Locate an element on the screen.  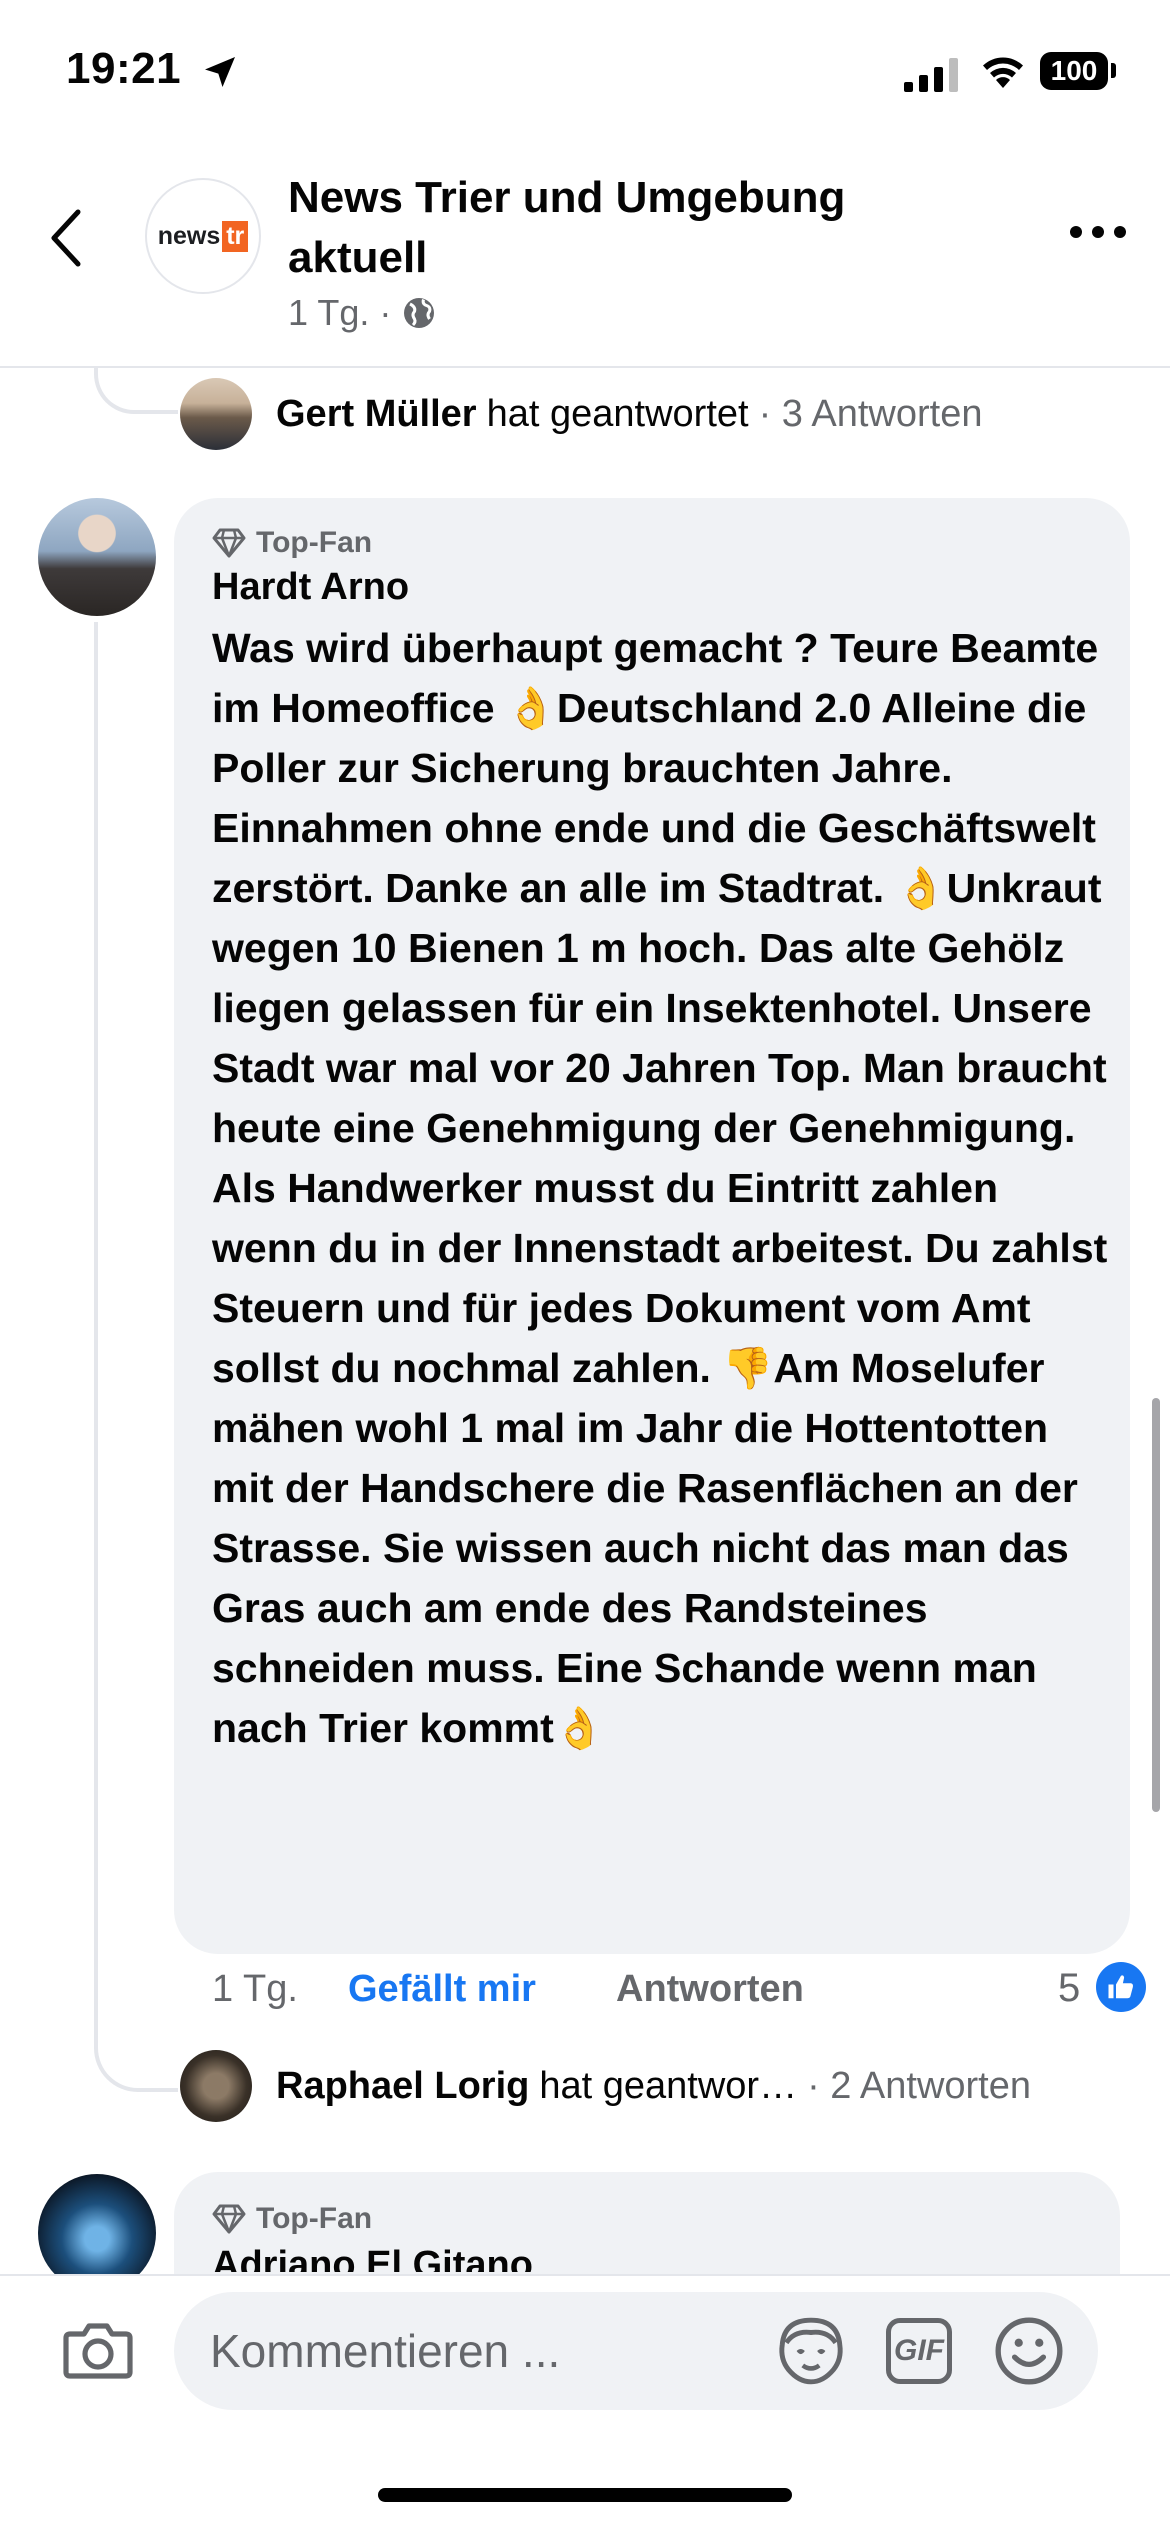
home-indicator is located at coordinates (585, 2495).